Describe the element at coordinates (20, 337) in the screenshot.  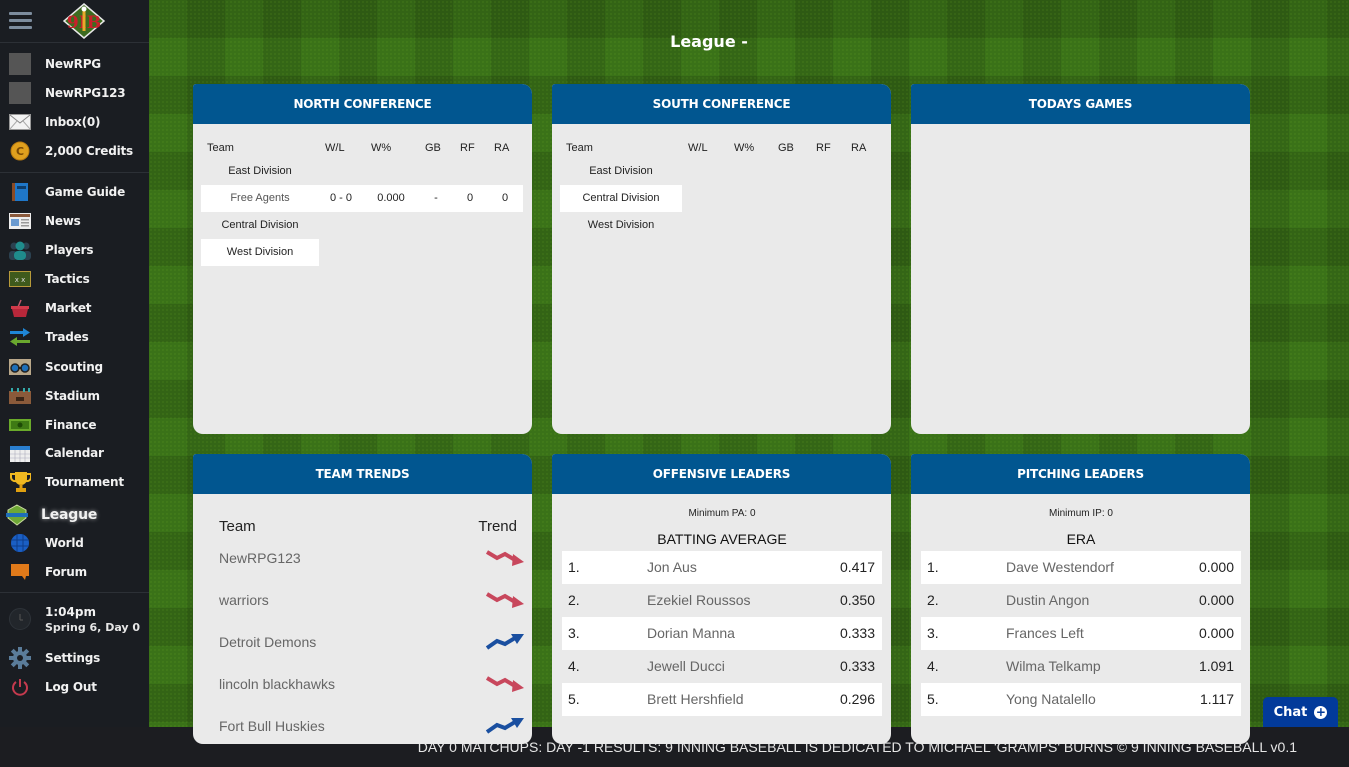
I see `swap-arrows-icon` at that location.